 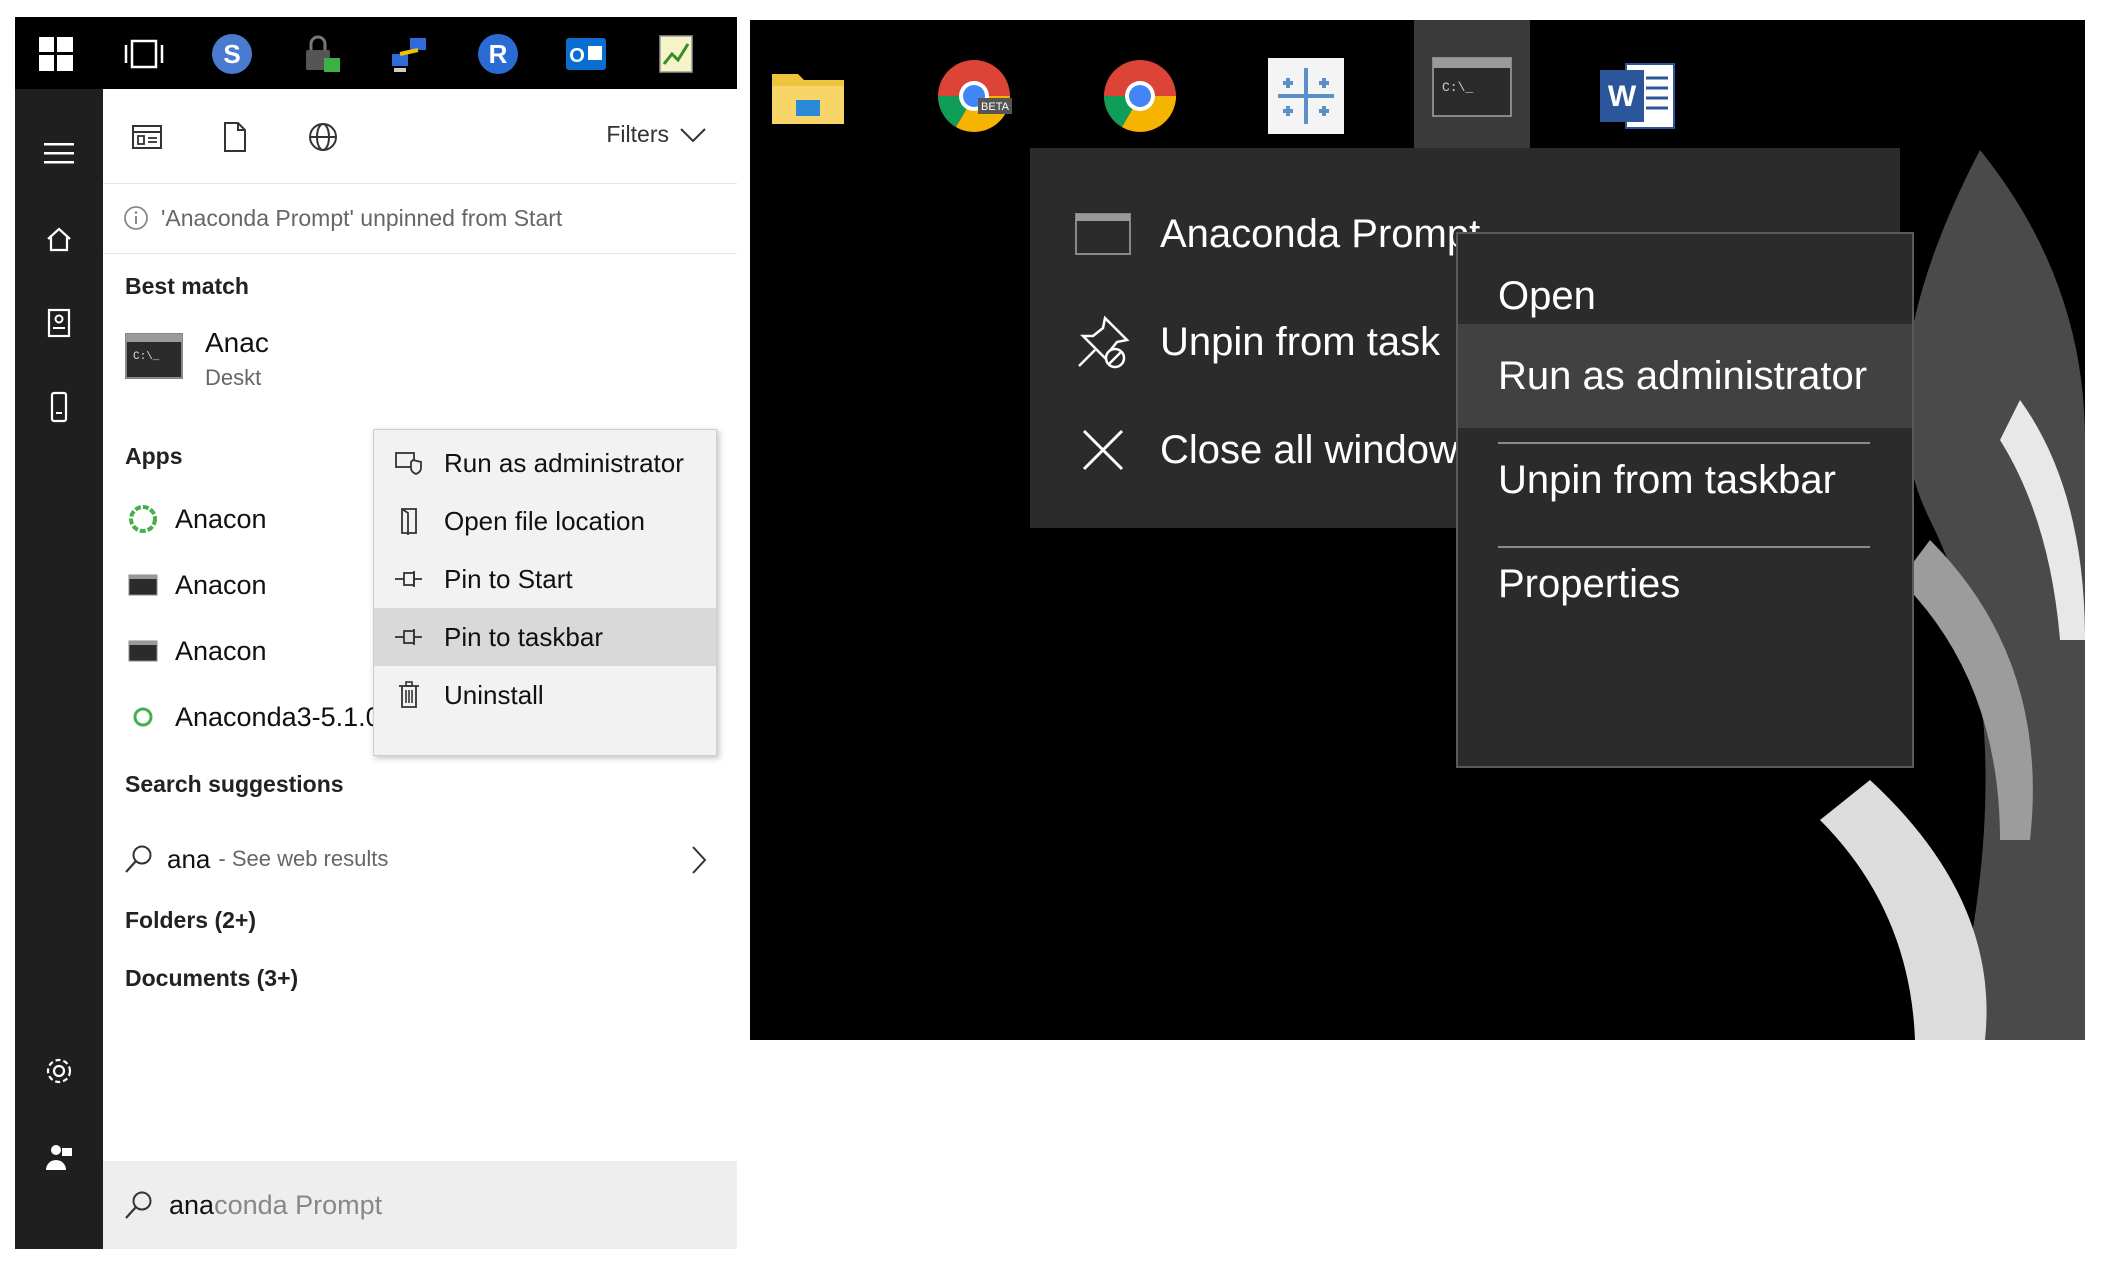 What do you see at coordinates (187, 286) in the screenshot?
I see `best-match-heading: Best match` at bounding box center [187, 286].